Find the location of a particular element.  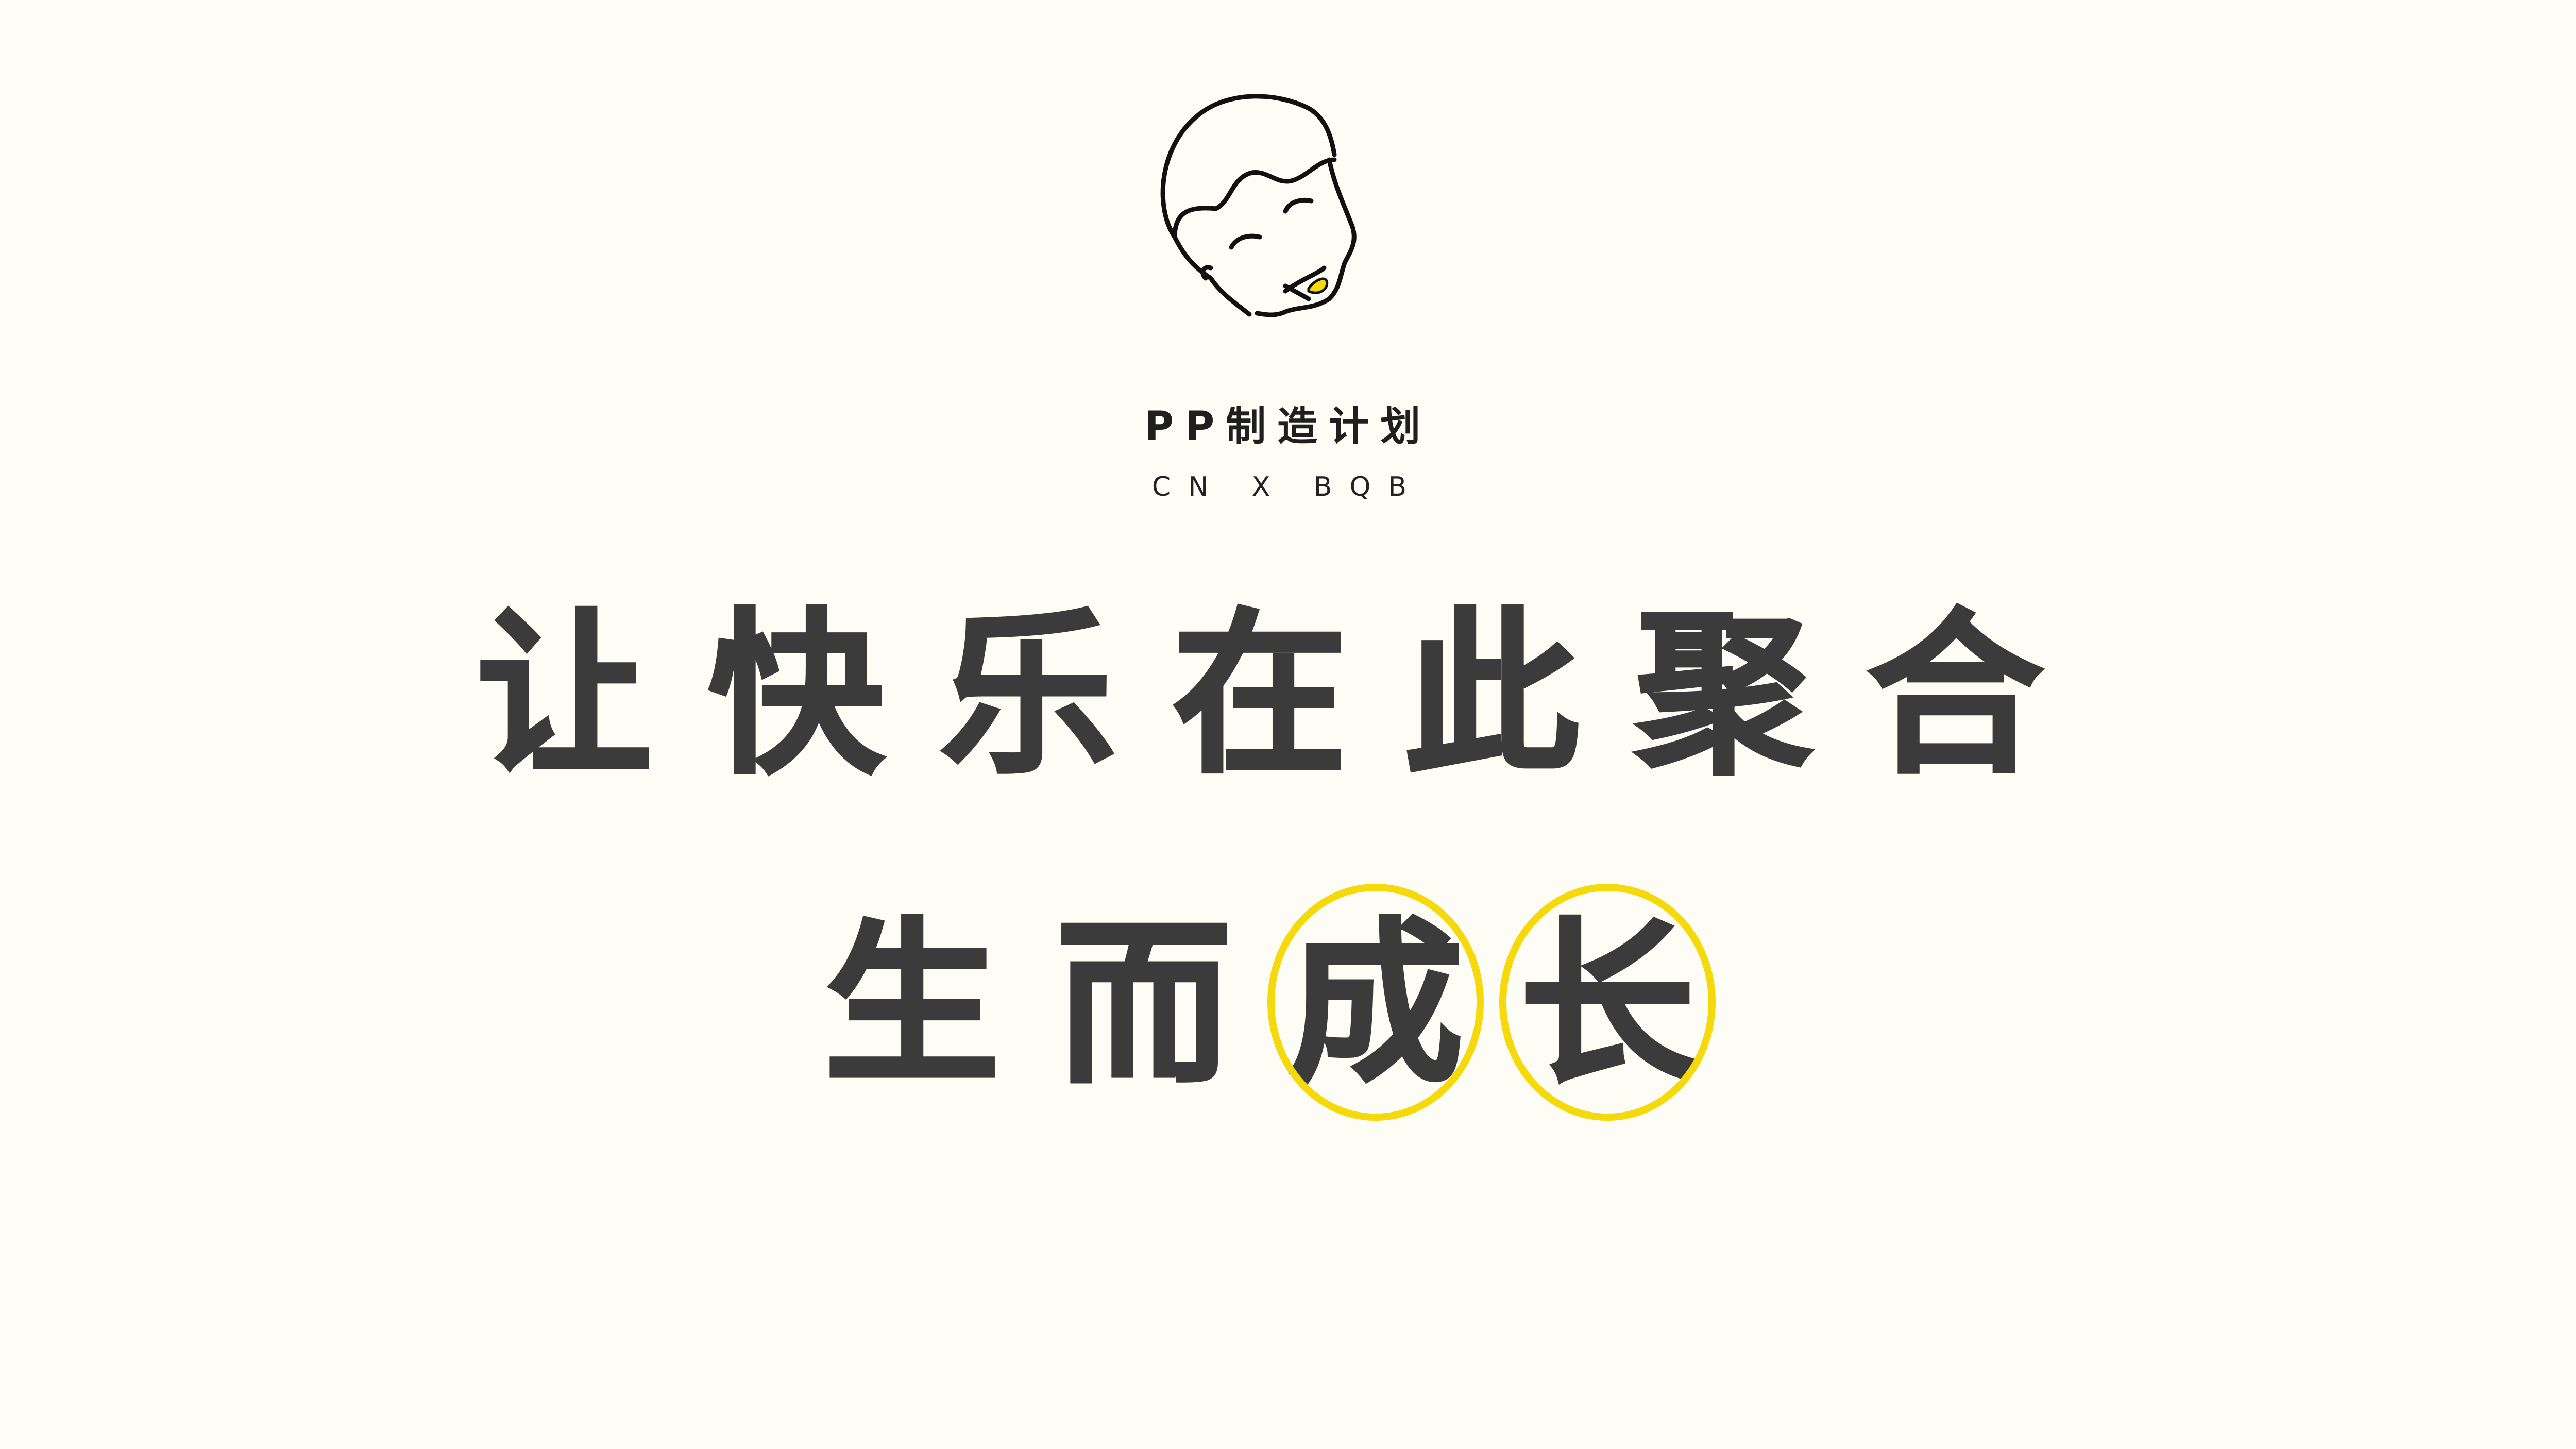

headline-char: 让 is located at coordinates (591, 696).